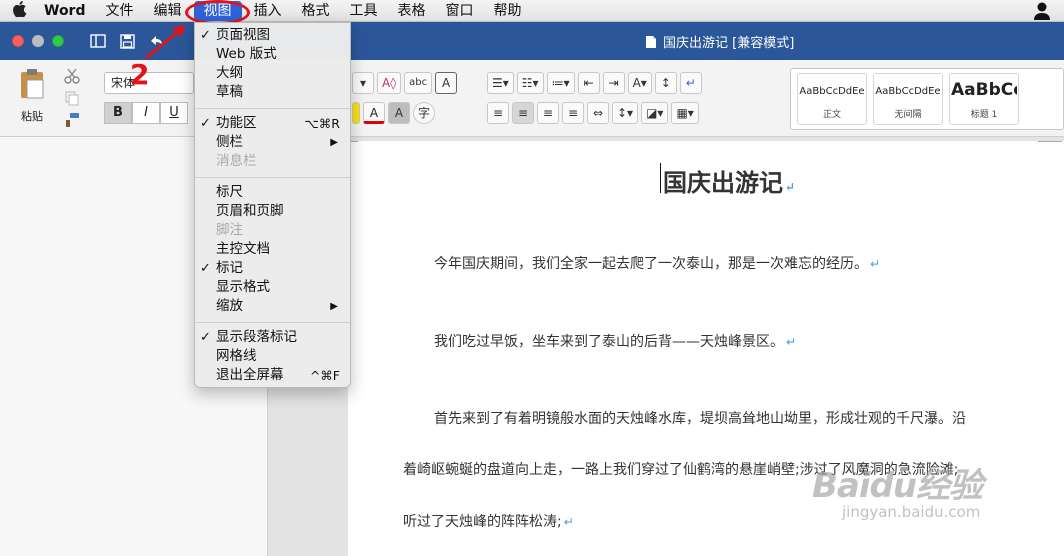  I want to click on view-menu-item: 页眉和页脚, so click(272, 211).